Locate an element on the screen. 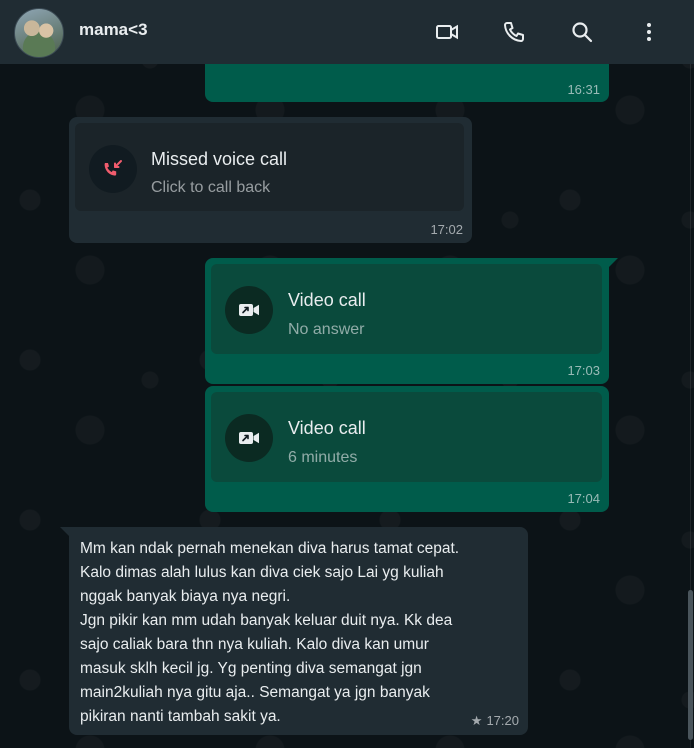 The height and width of the screenshot is (748, 694). message-time-row: ★ 17:20 is located at coordinates (495, 721).